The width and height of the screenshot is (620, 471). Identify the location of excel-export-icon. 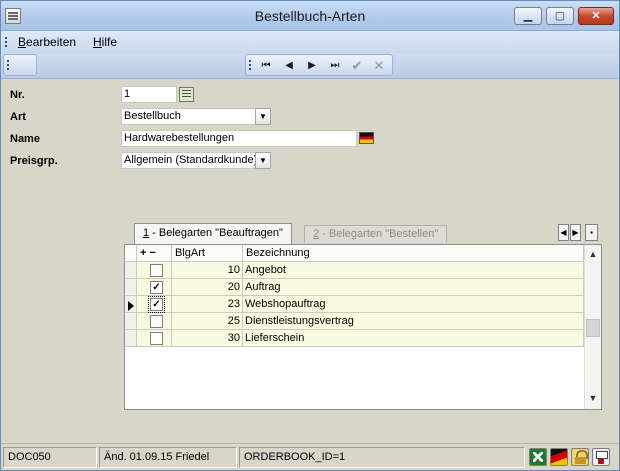
(538, 457).